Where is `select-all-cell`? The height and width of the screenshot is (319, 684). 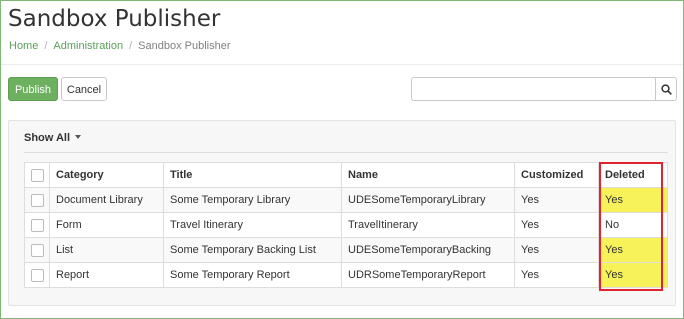 select-all-cell is located at coordinates (37, 175).